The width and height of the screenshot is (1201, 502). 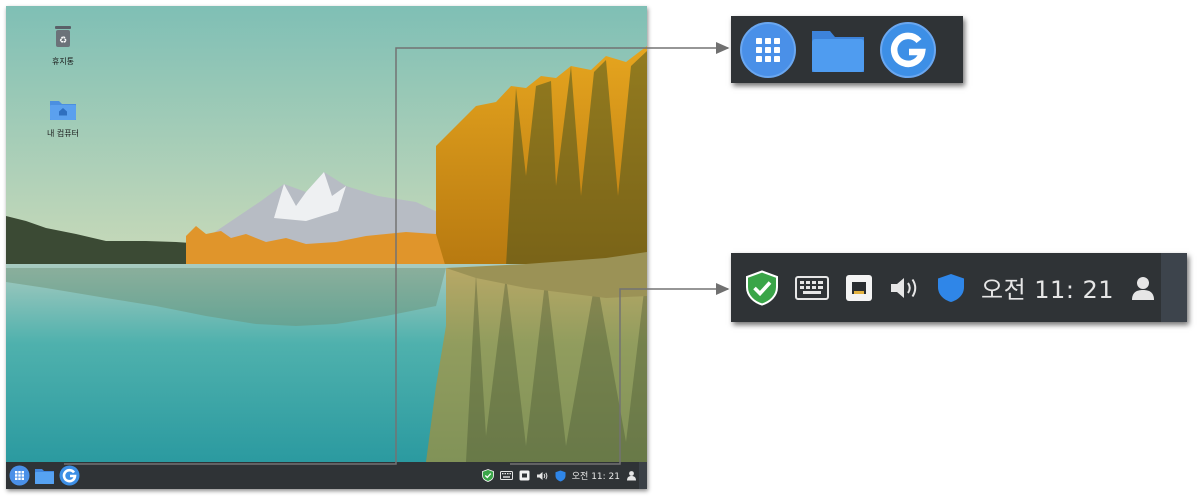 I want to click on zoom-browser-button, so click(x=908, y=50).